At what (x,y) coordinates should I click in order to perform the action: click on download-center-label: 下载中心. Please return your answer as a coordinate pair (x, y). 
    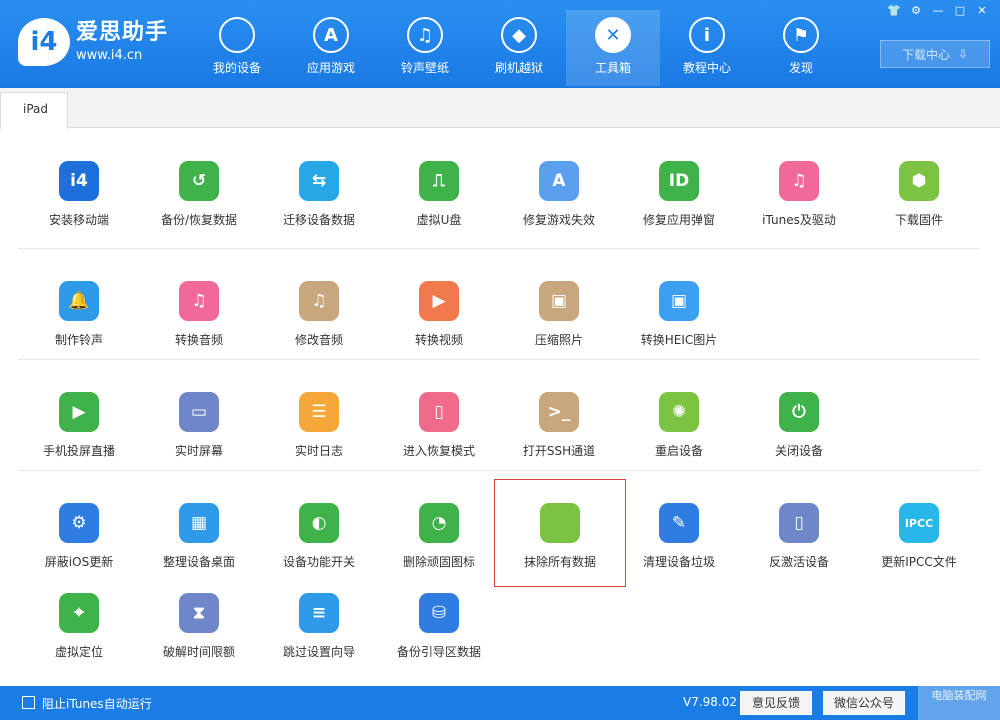
    Looking at the image, I should click on (925, 54).